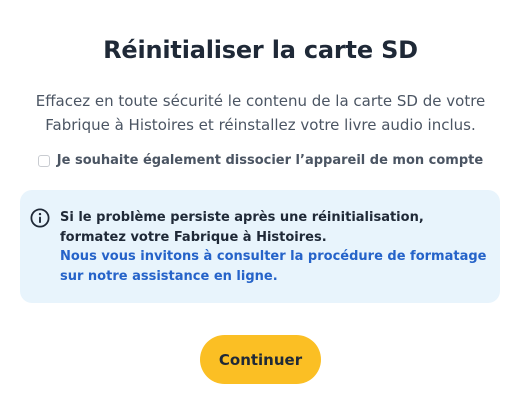  I want to click on continue-button: Continuer, so click(260, 359).